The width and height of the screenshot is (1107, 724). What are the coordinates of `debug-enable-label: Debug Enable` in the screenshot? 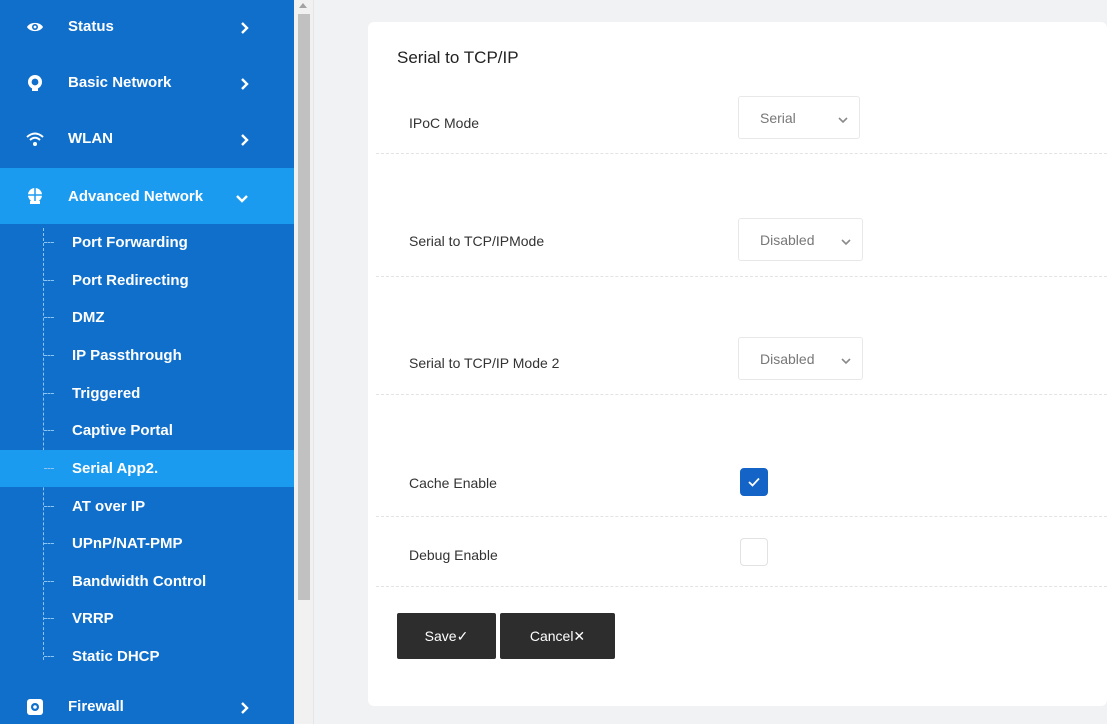 It's located at (453, 555).